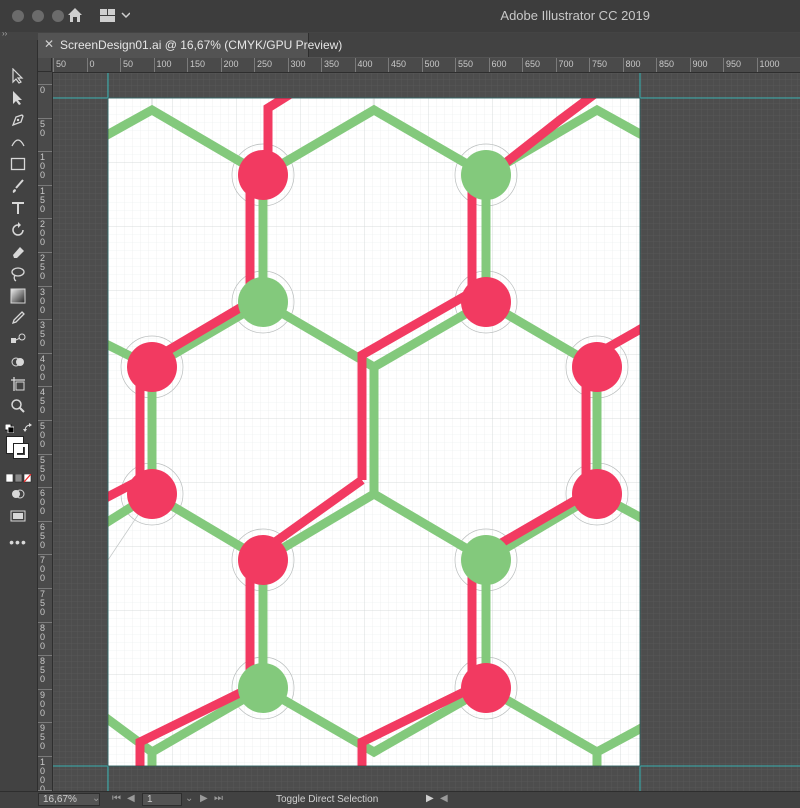  I want to click on edit-toolbar-icon: •••, so click(18, 542).